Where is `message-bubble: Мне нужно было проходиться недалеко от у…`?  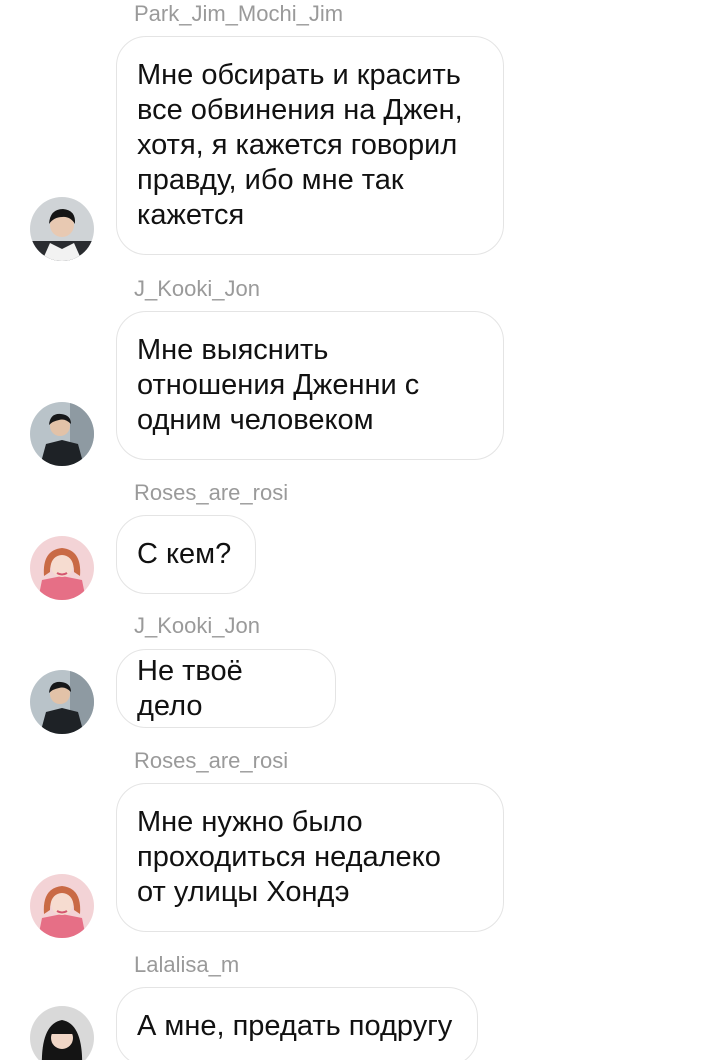
message-bubble: Мне нужно было проходиться недалеко от у… is located at coordinates (310, 857).